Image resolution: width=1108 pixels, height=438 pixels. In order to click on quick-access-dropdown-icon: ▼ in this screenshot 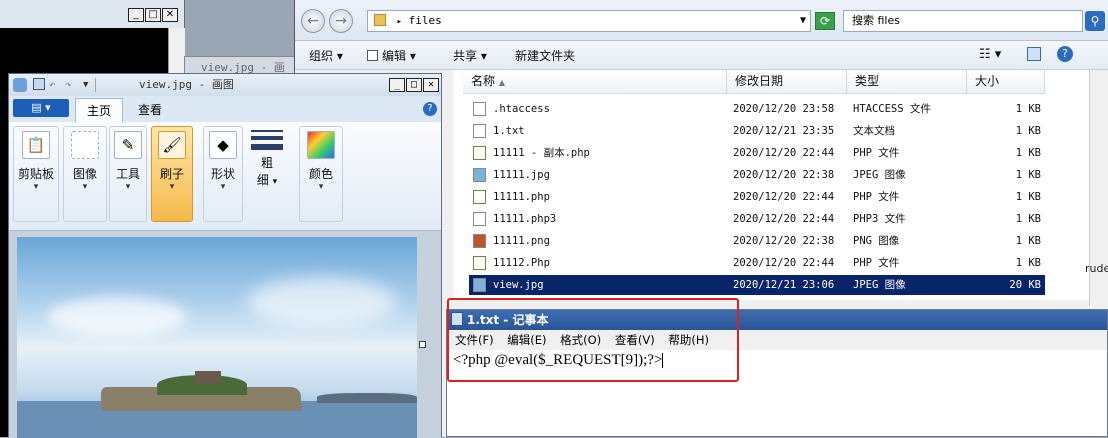, I will do `click(85, 85)`.